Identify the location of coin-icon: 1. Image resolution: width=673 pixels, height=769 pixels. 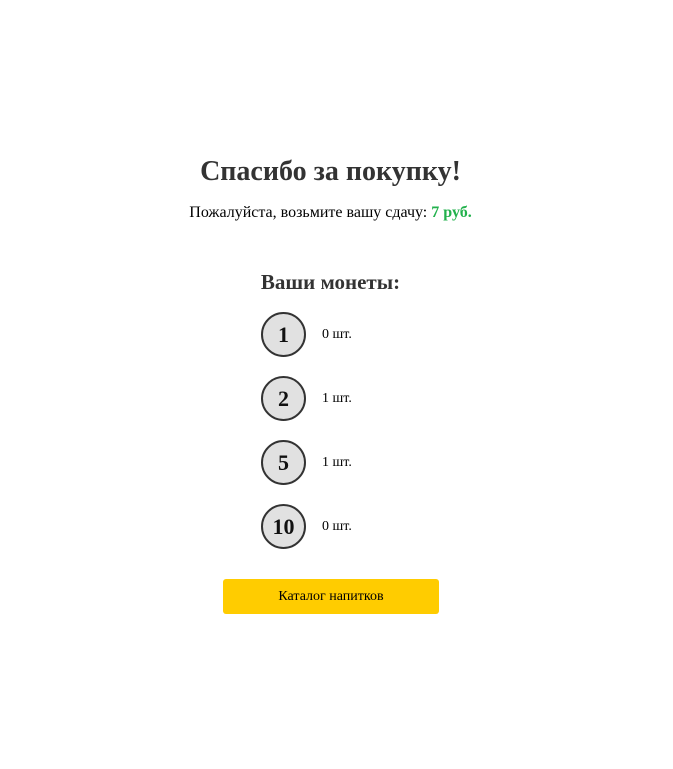
(283, 334).